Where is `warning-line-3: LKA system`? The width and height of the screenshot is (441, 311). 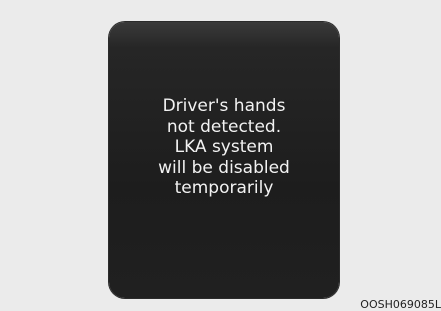
warning-line-3: LKA system is located at coordinates (224, 147).